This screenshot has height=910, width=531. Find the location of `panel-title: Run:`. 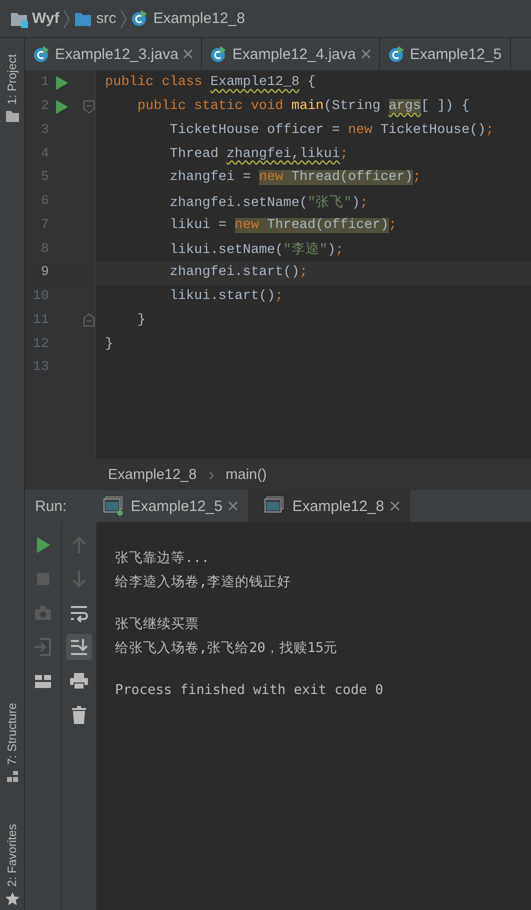

panel-title: Run: is located at coordinates (51, 506).